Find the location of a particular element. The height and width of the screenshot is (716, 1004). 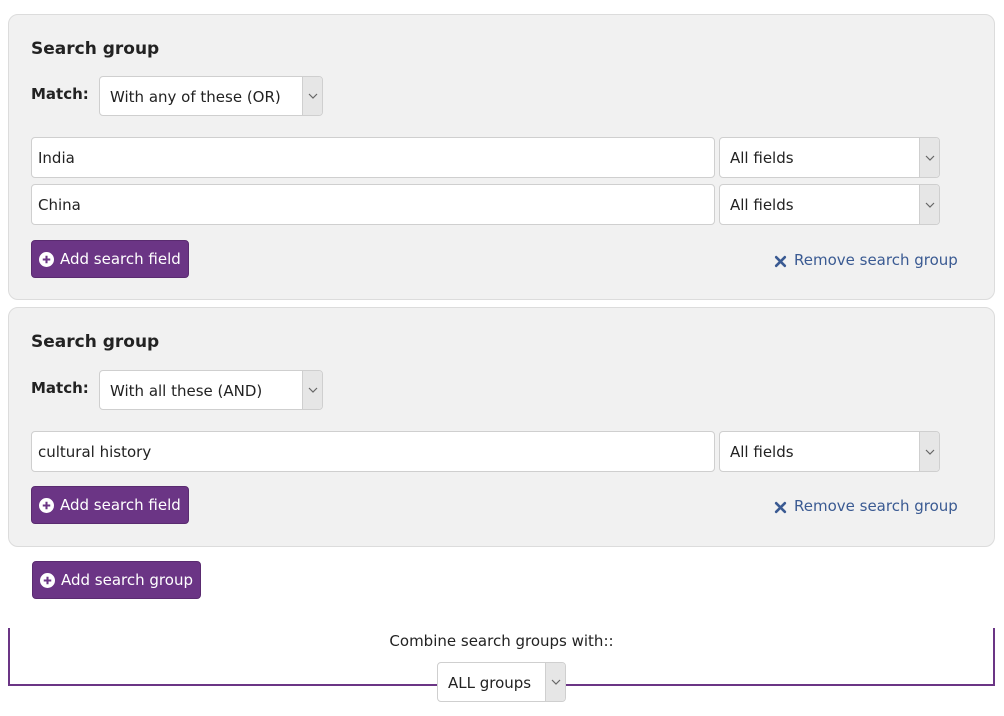

match-select: With any of these (OR) is located at coordinates (211, 96).